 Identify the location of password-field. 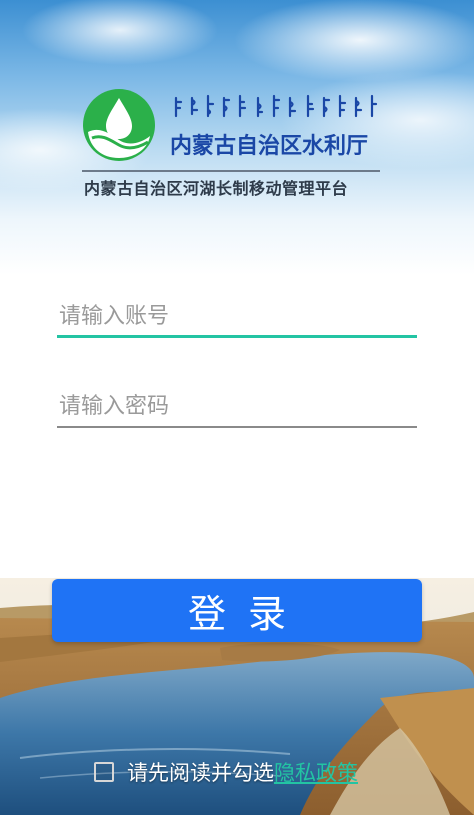
(237, 407).